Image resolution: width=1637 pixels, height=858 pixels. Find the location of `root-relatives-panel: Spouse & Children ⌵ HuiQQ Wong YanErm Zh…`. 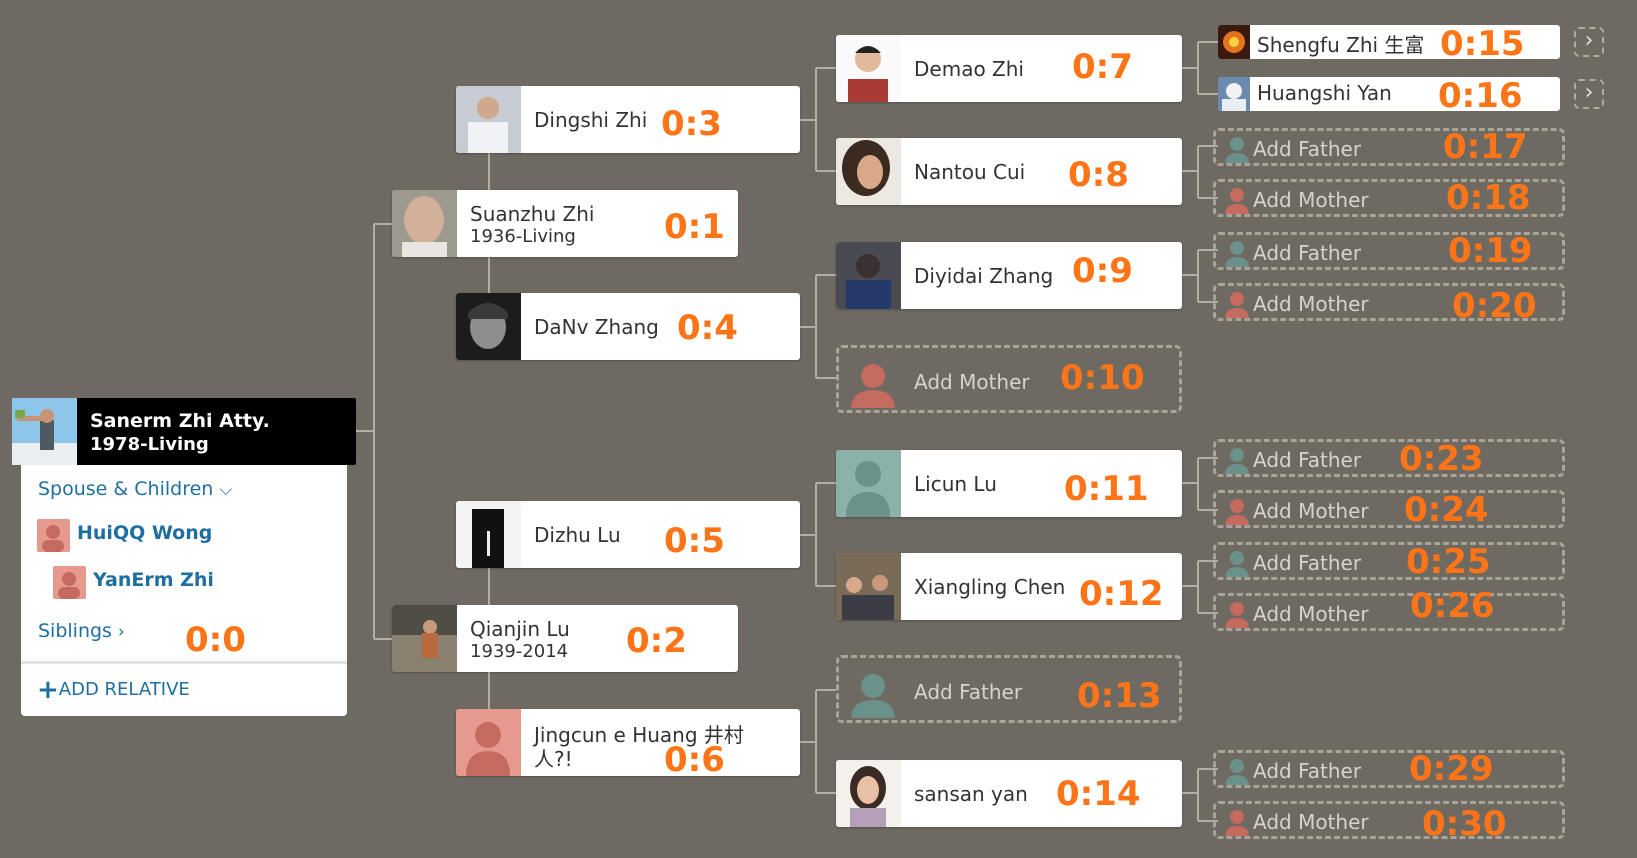

root-relatives-panel: Spouse & Children ⌵ HuiQQ Wong YanErm Zh… is located at coordinates (184, 590).